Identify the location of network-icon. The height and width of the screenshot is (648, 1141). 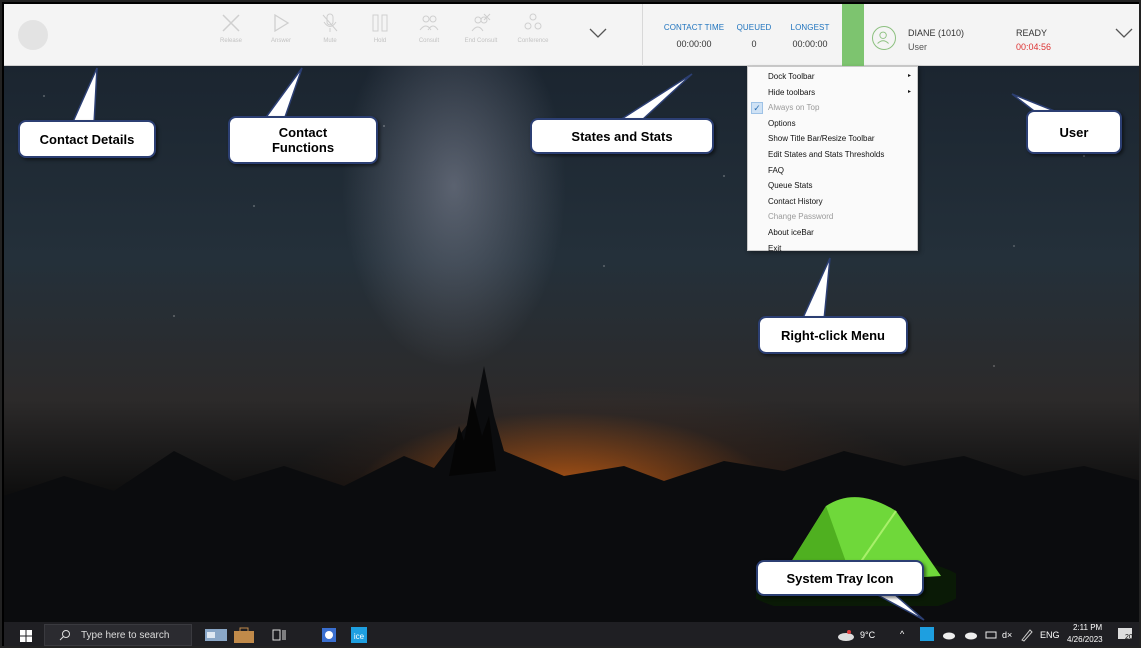
(991, 635).